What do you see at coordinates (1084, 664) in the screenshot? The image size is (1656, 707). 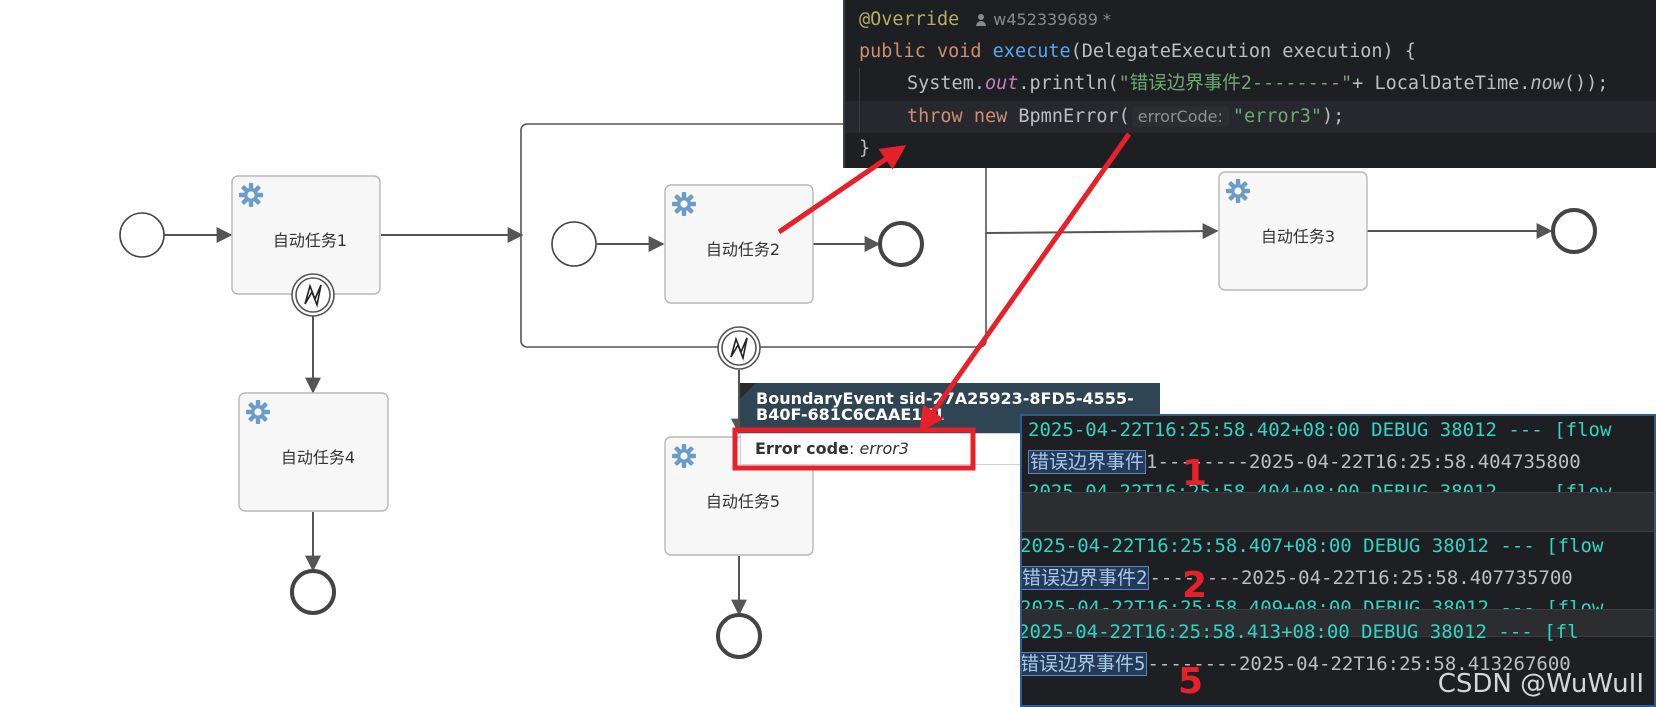 I see `event-name-highlight: 错误边界事件5` at bounding box center [1084, 664].